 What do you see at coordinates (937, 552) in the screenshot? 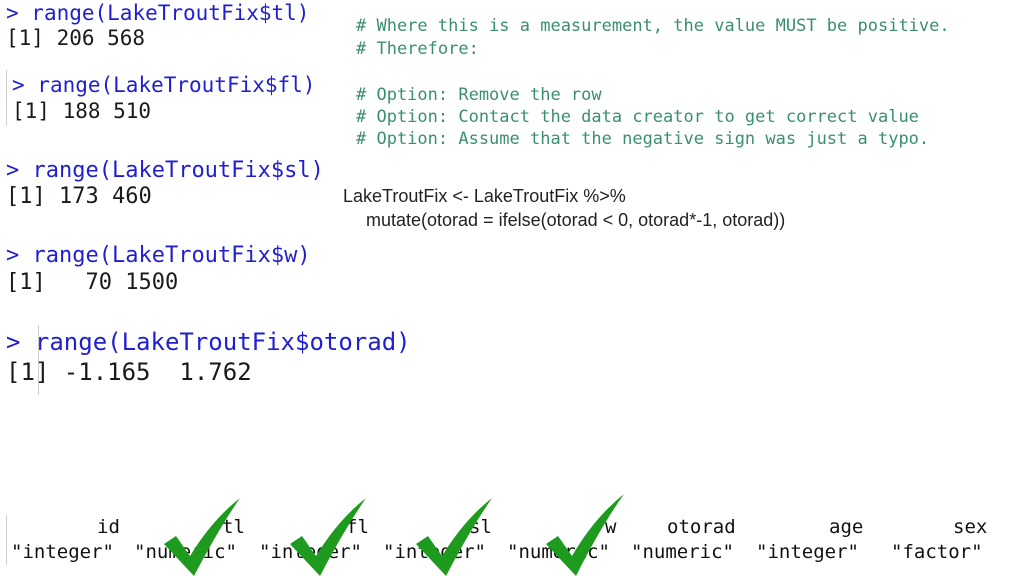
I see `column-class: "factor"` at bounding box center [937, 552].